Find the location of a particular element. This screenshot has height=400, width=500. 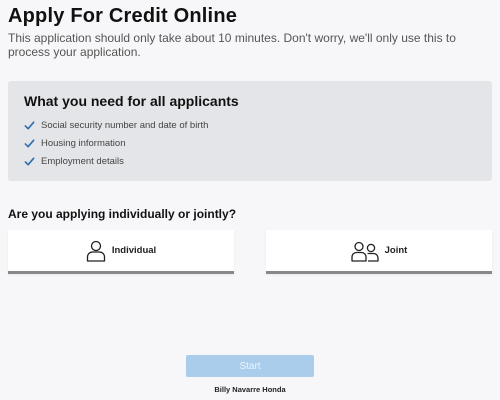

individual-option-label: Individual is located at coordinates (134, 250).